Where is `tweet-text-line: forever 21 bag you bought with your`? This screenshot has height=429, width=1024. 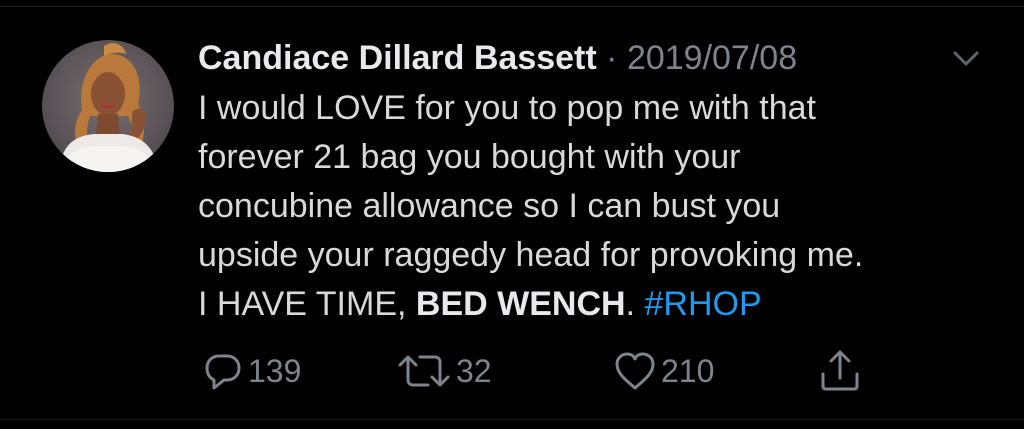 tweet-text-line: forever 21 bag you bought with your is located at coordinates (469, 157).